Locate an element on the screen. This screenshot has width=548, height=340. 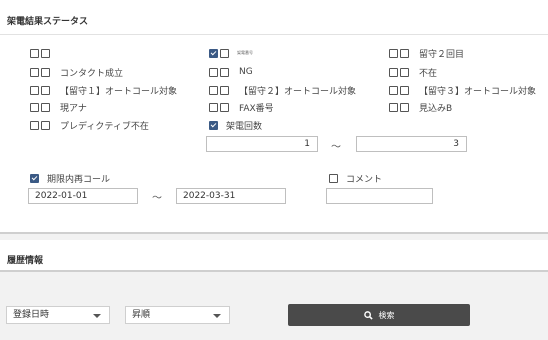
status-item-call-number: 架電番号 is located at coordinates (231, 53).